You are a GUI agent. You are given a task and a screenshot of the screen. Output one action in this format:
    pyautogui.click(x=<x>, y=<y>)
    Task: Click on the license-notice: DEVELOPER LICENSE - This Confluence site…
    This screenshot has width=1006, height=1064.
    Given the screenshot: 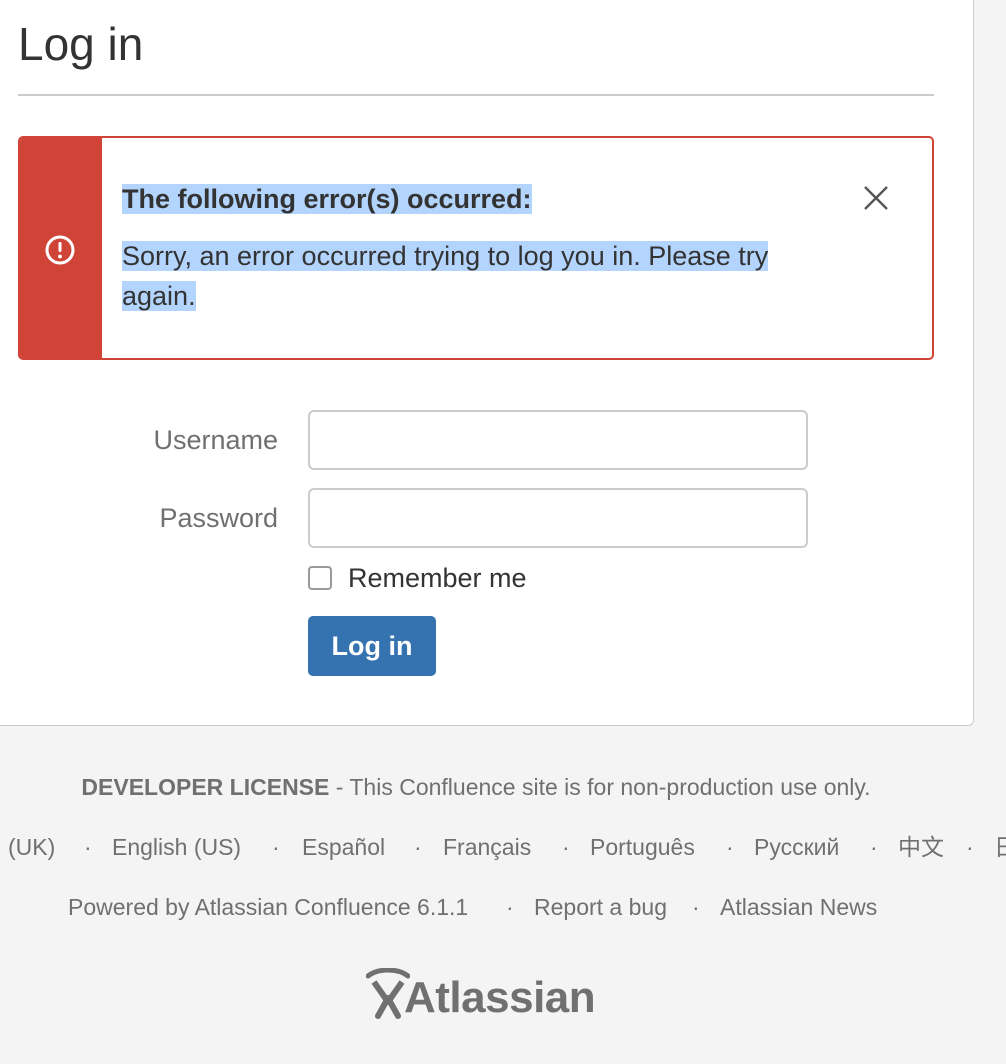 What is the action you would take?
    pyautogui.click(x=476, y=787)
    